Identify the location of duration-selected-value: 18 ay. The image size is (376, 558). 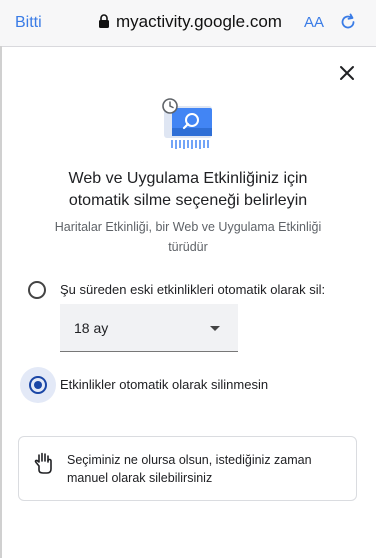
(91, 328).